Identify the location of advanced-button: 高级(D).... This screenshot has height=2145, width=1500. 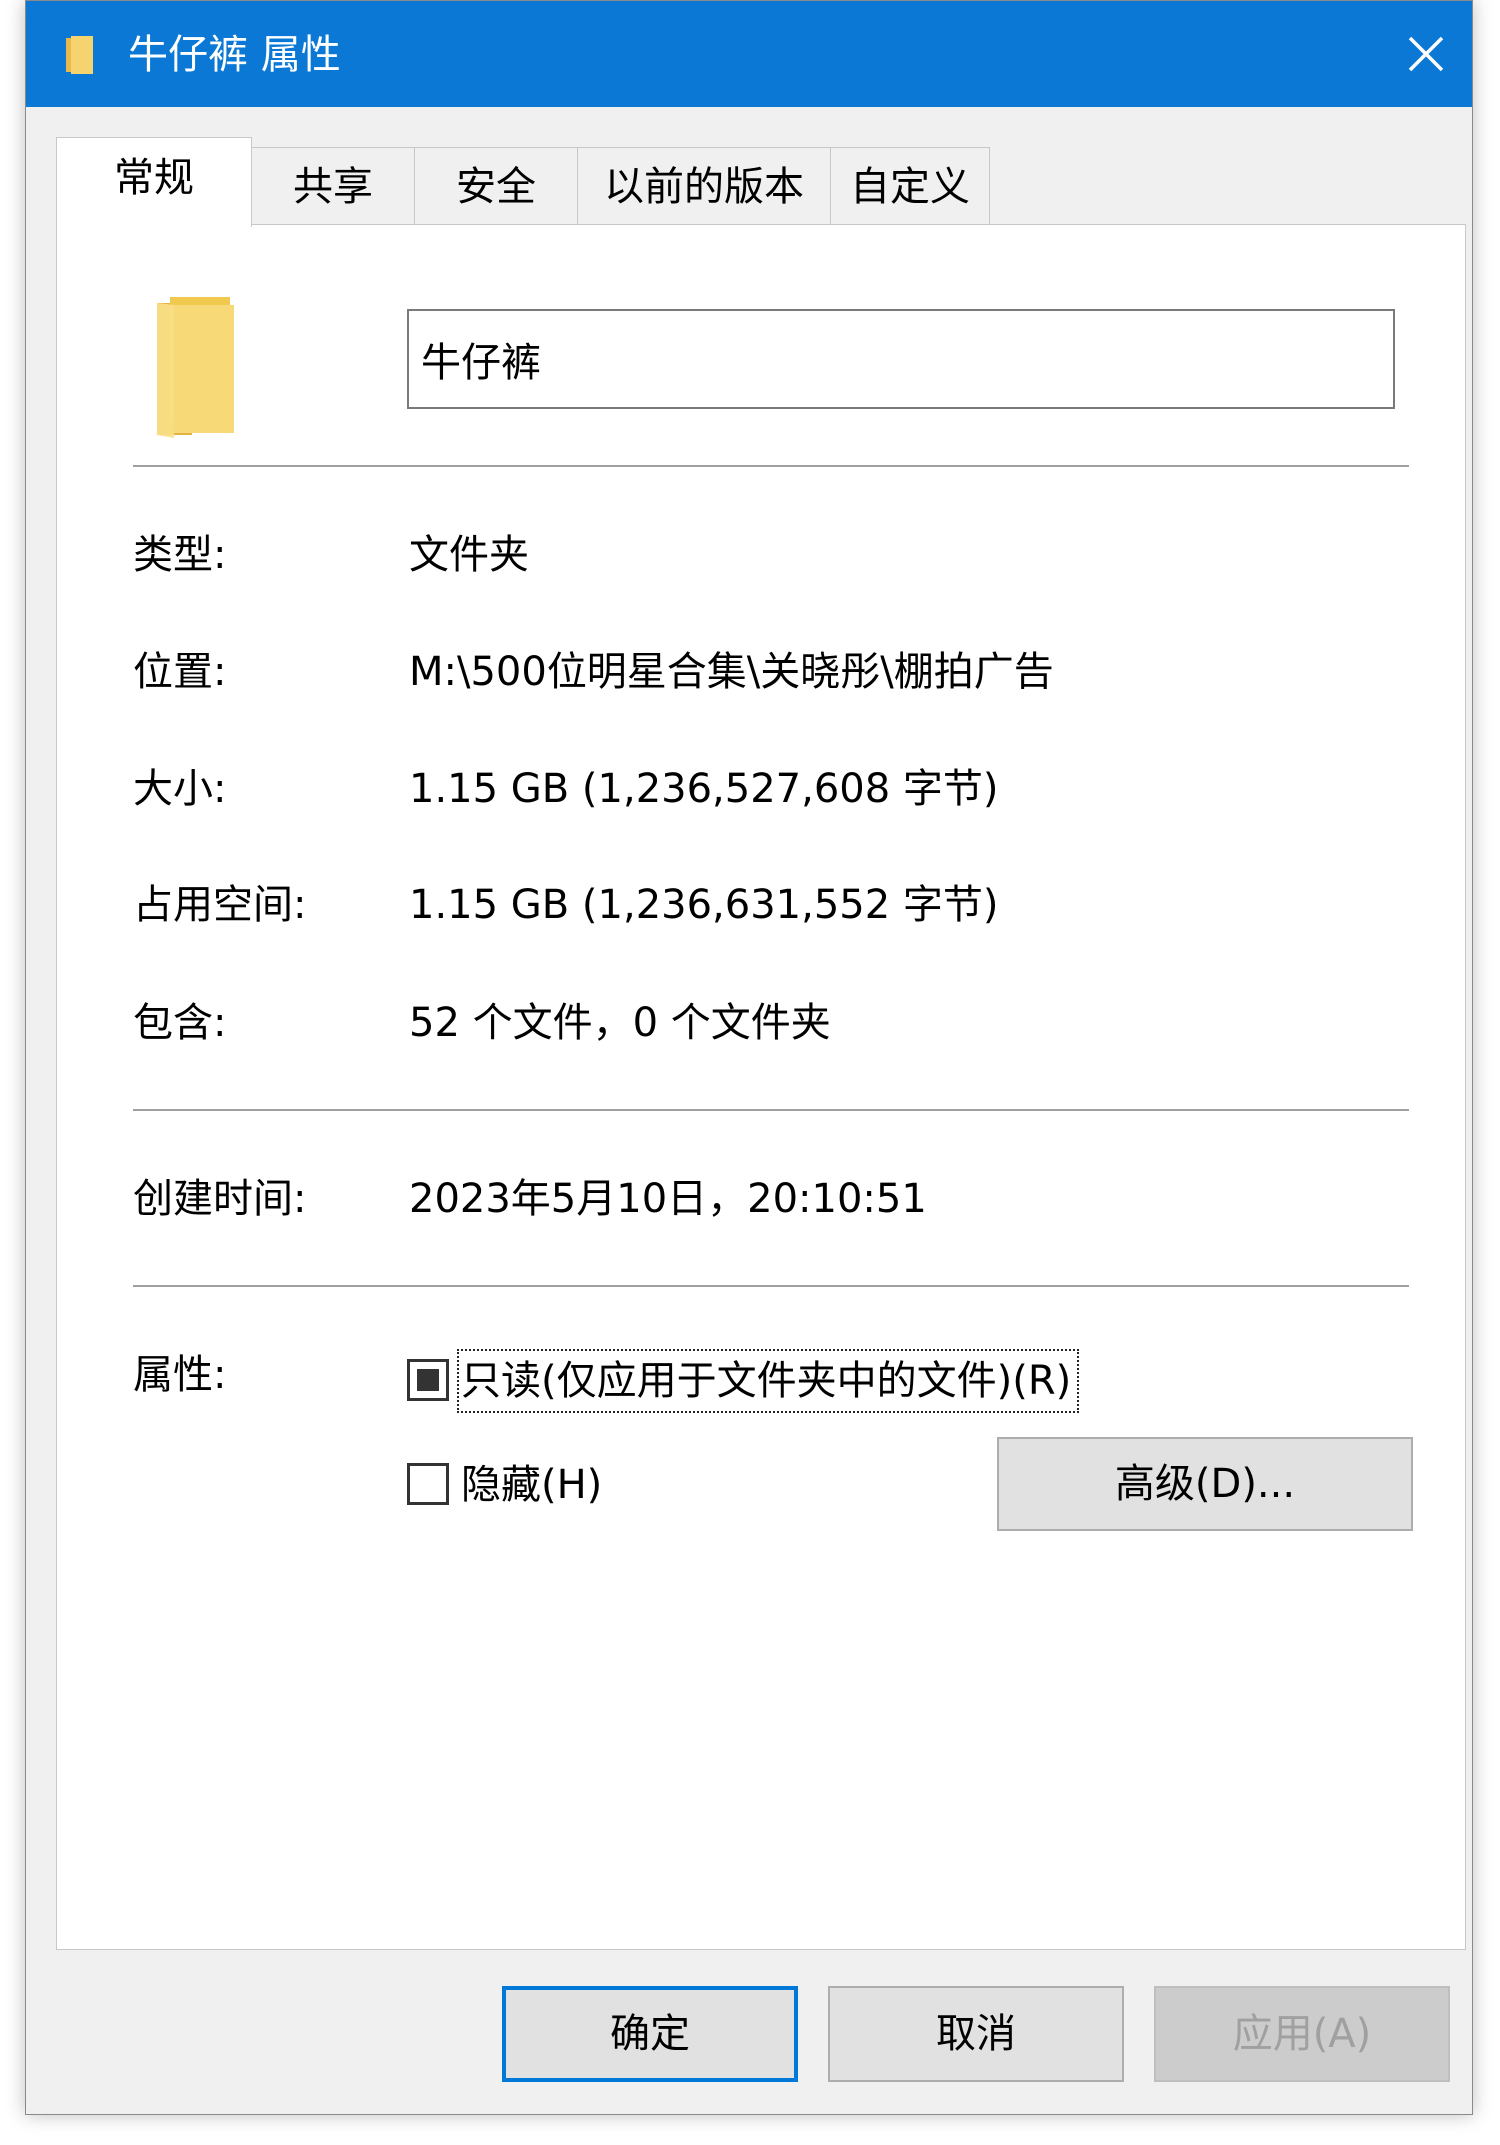
(1205, 1484).